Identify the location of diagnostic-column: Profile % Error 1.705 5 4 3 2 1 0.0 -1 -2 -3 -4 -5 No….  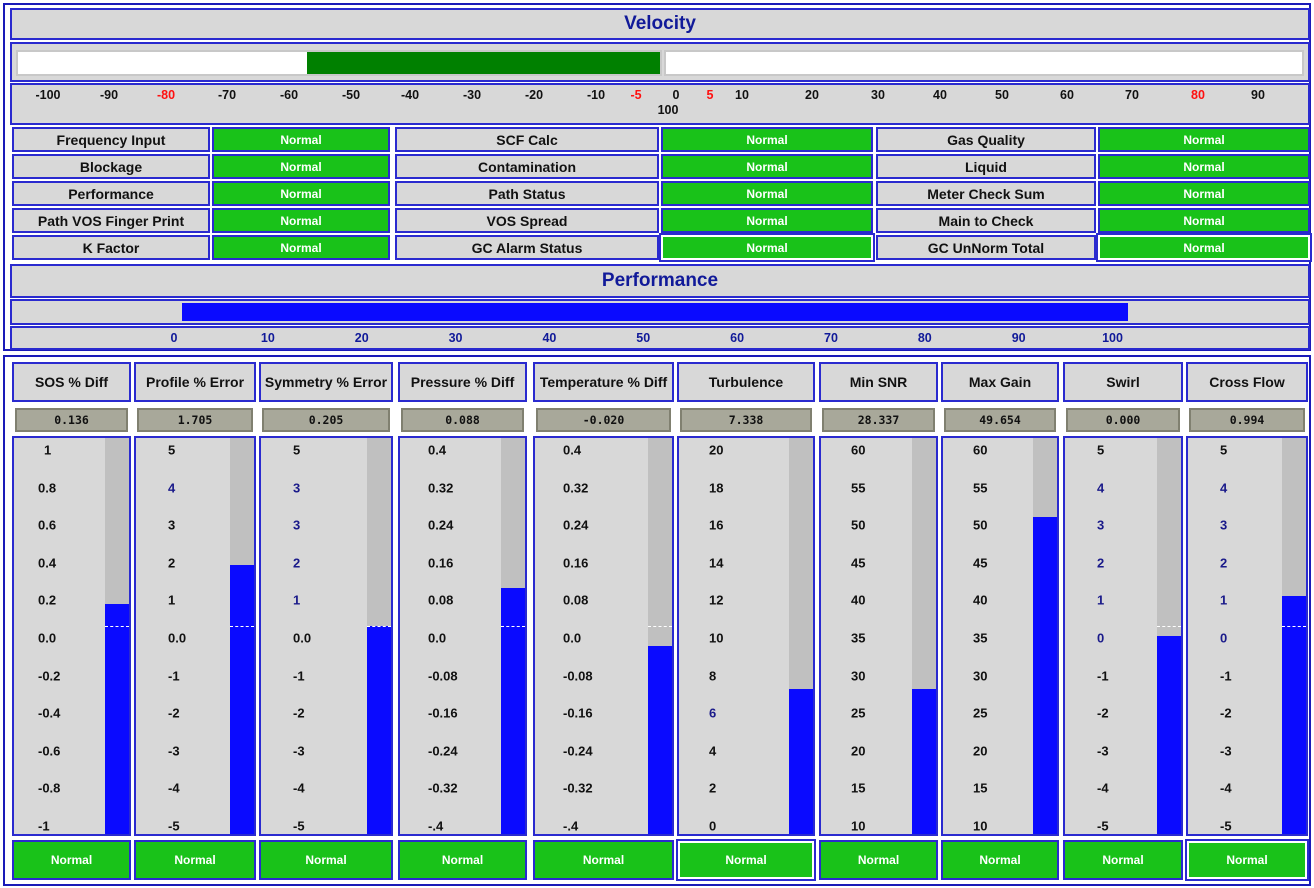
(195, 623).